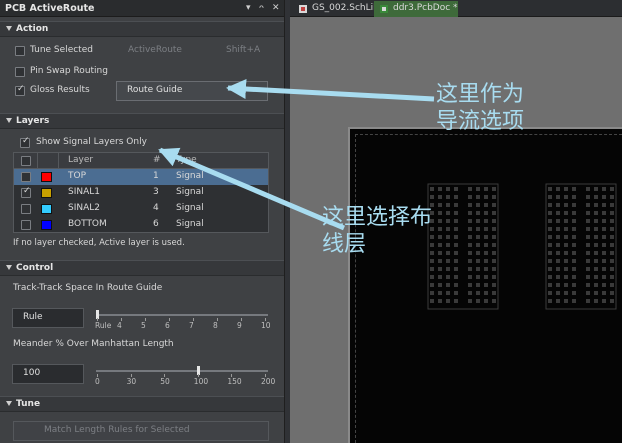  I want to click on meander-input: 100, so click(48, 374).